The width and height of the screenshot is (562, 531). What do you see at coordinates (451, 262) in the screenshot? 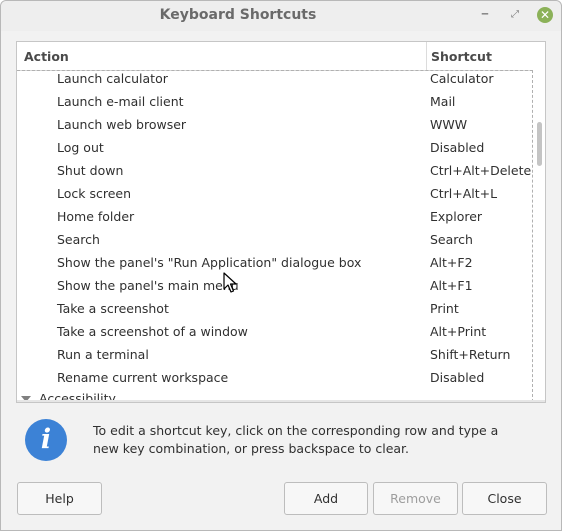
I see `row-shortcut: Alt+F2` at bounding box center [451, 262].